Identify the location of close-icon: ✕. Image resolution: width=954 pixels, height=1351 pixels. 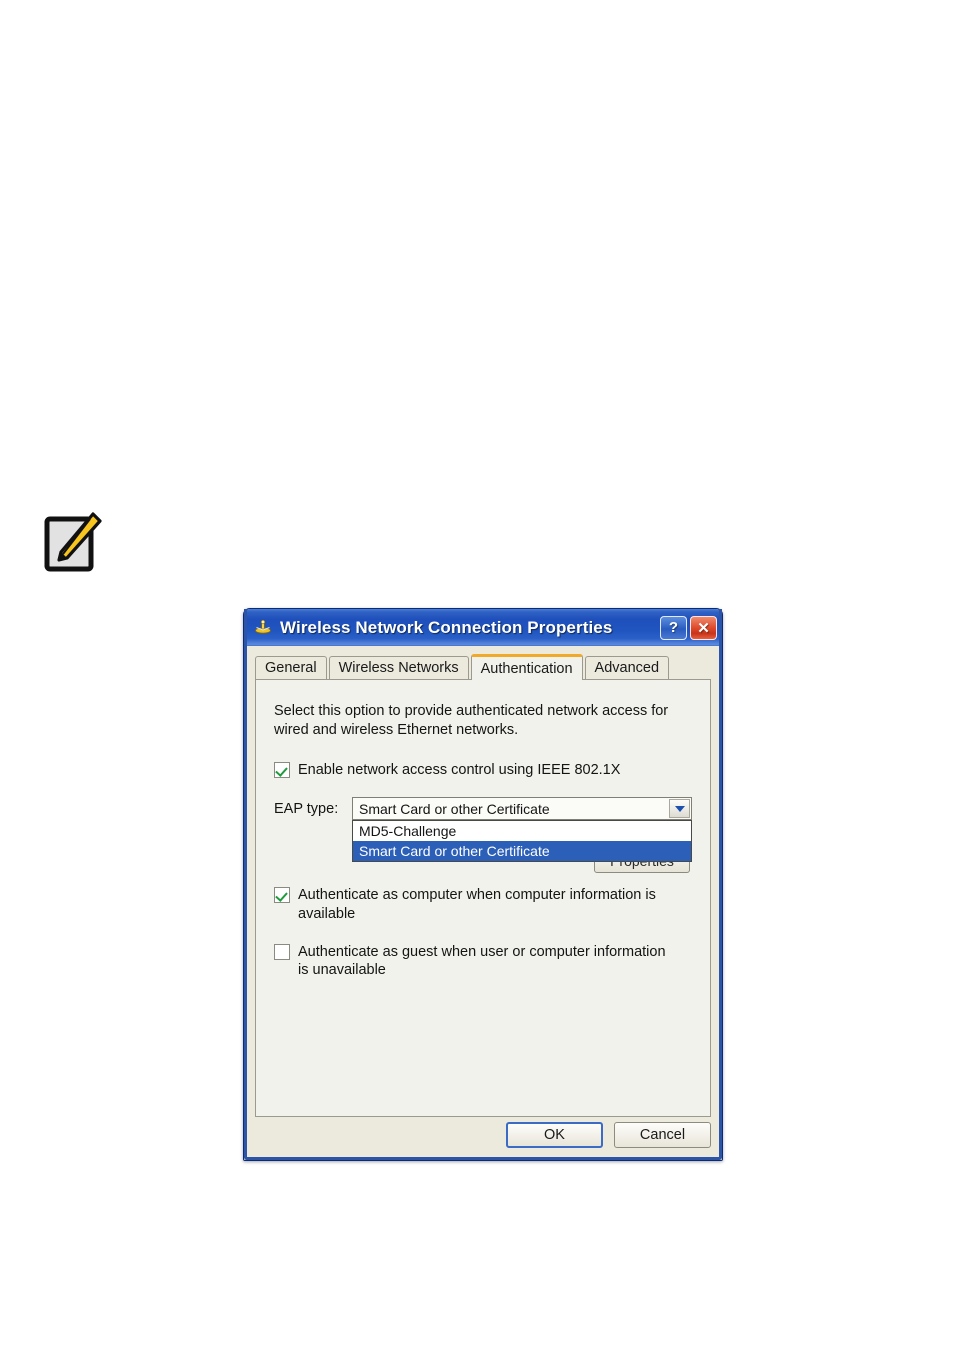
(703, 627).